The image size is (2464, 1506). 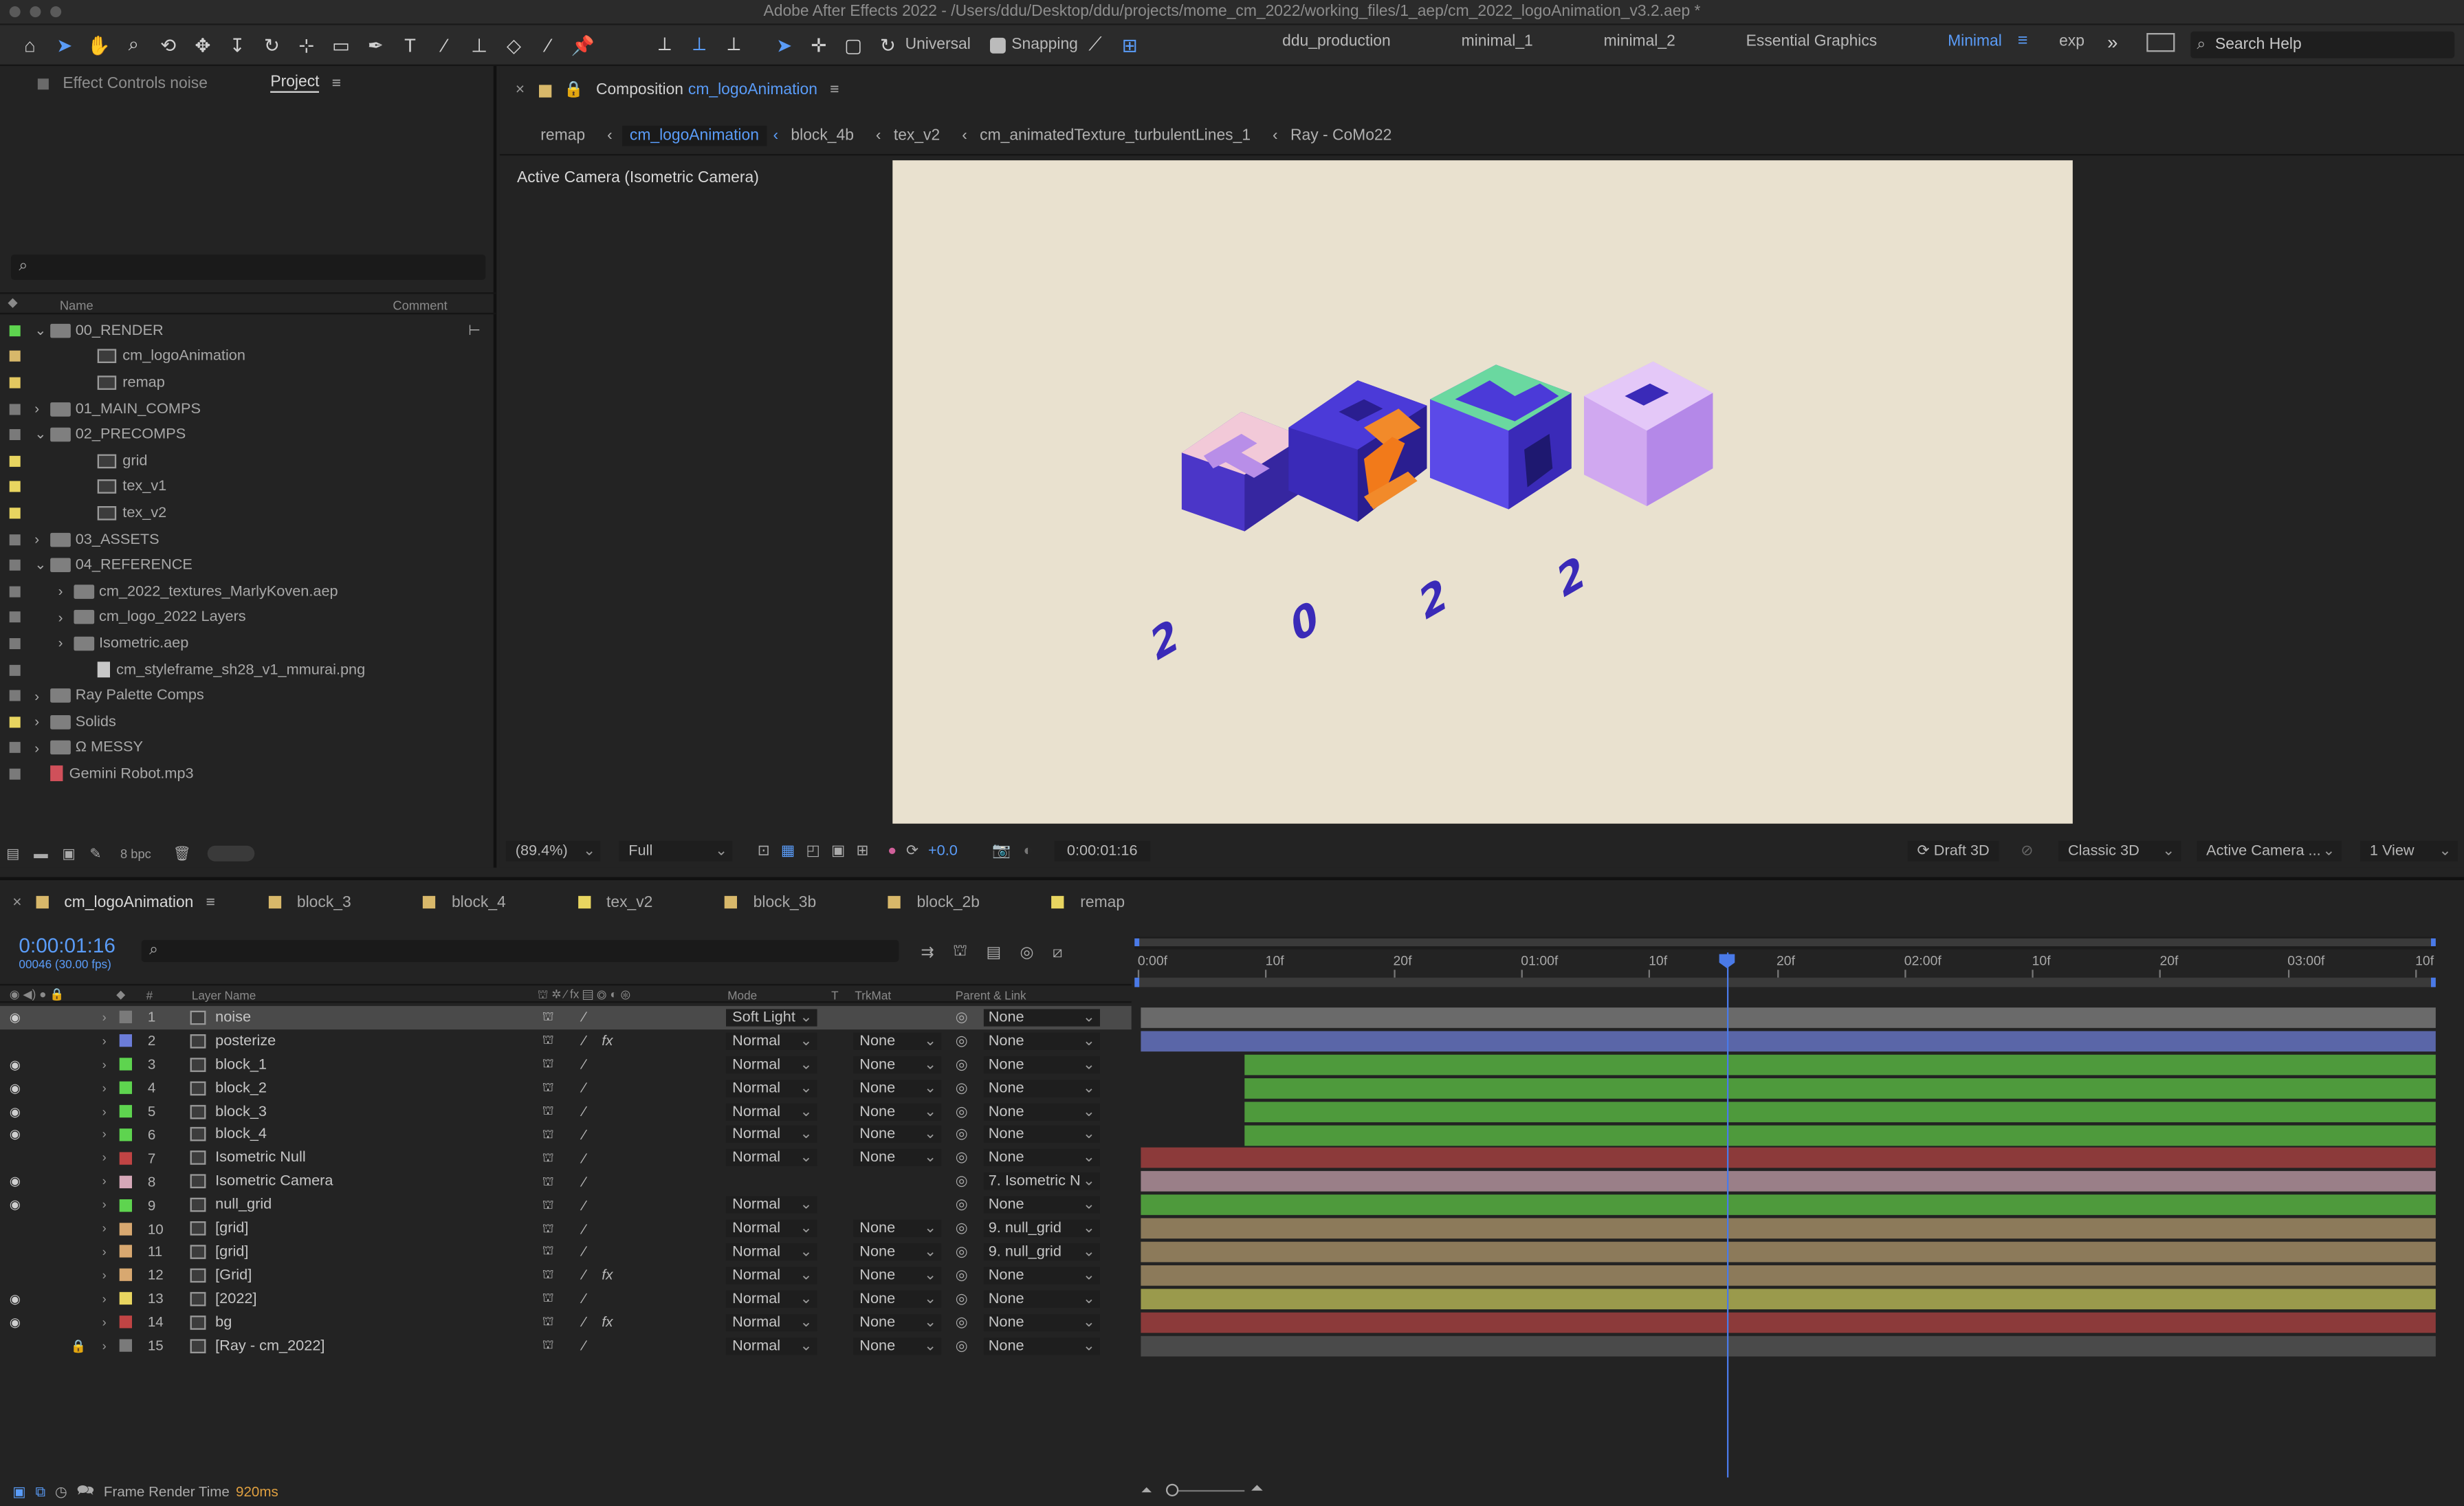 What do you see at coordinates (30, 45) in the screenshot?
I see `home-icon: ⌂` at bounding box center [30, 45].